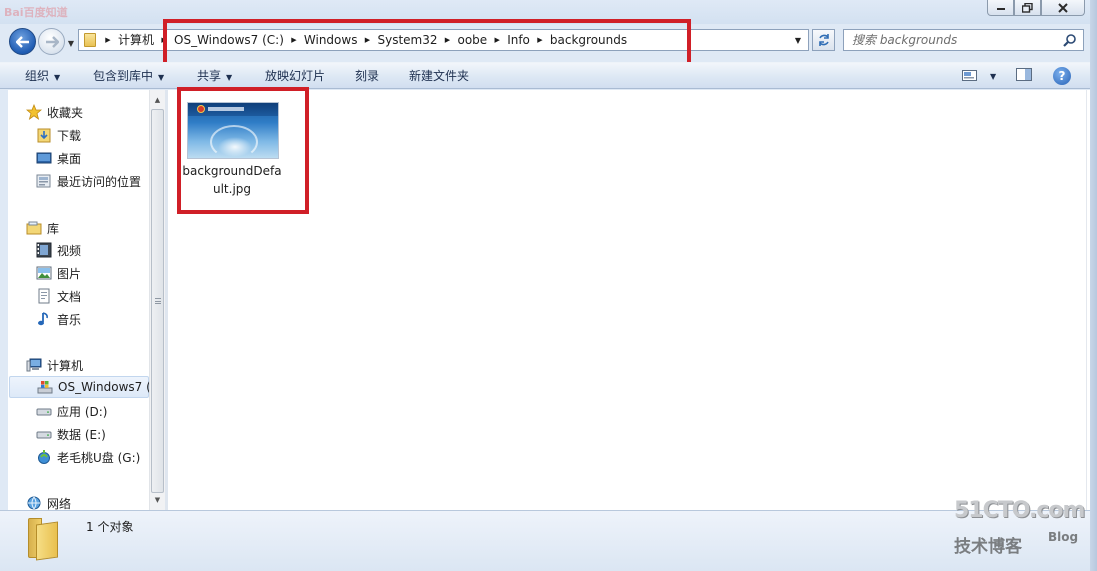  Describe the element at coordinates (48, 501) in the screenshot. I see `sidebar-network: 网络` at that location.